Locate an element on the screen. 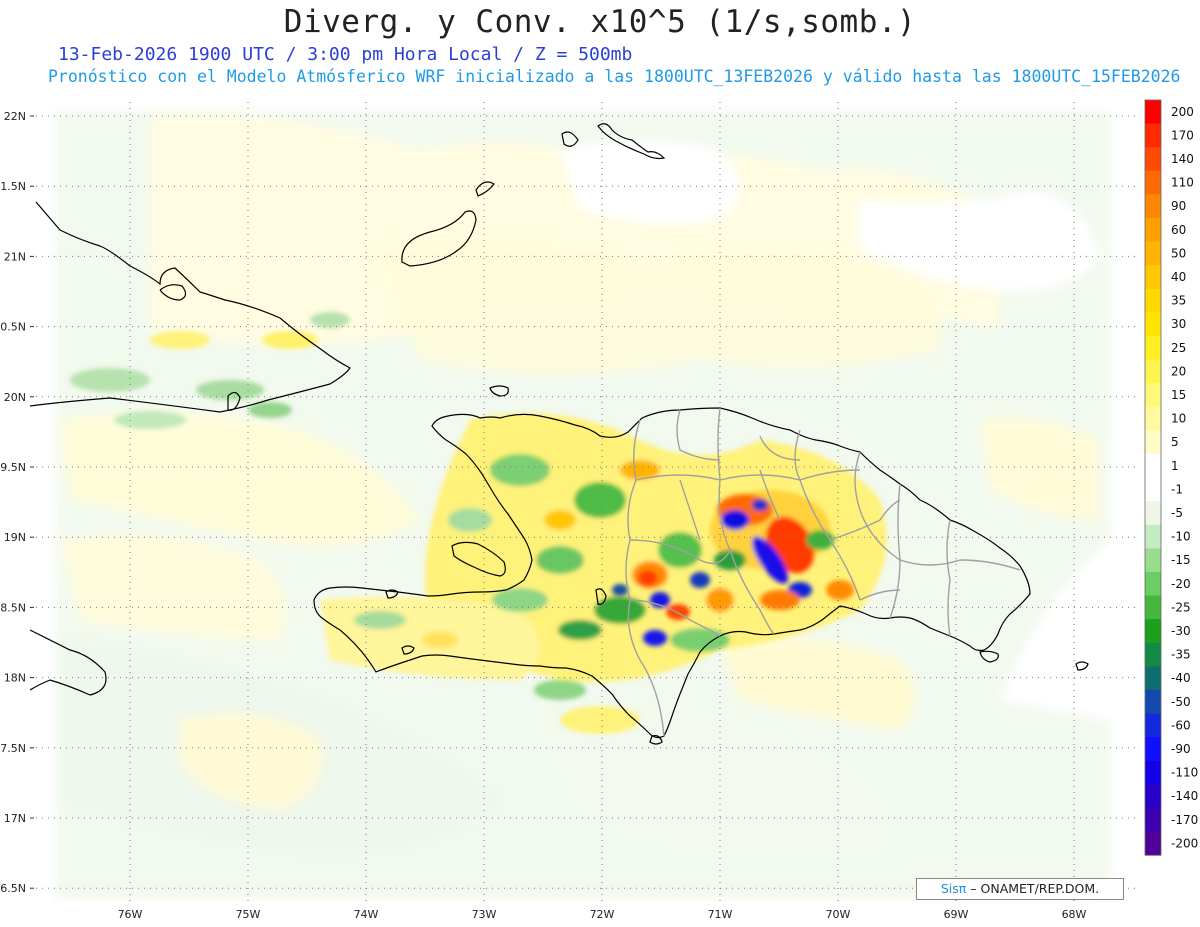 The height and width of the screenshot is (927, 1200). credit-brand: Sisπ is located at coordinates (953, 888).